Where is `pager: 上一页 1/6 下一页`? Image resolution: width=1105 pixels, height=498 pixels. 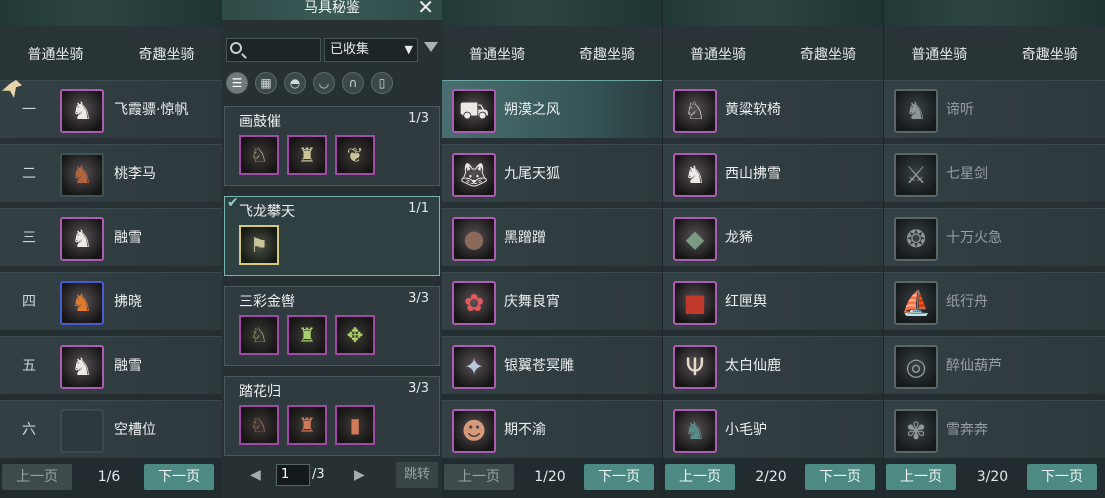 pager: 上一页 1/6 下一页 is located at coordinates (111, 477).